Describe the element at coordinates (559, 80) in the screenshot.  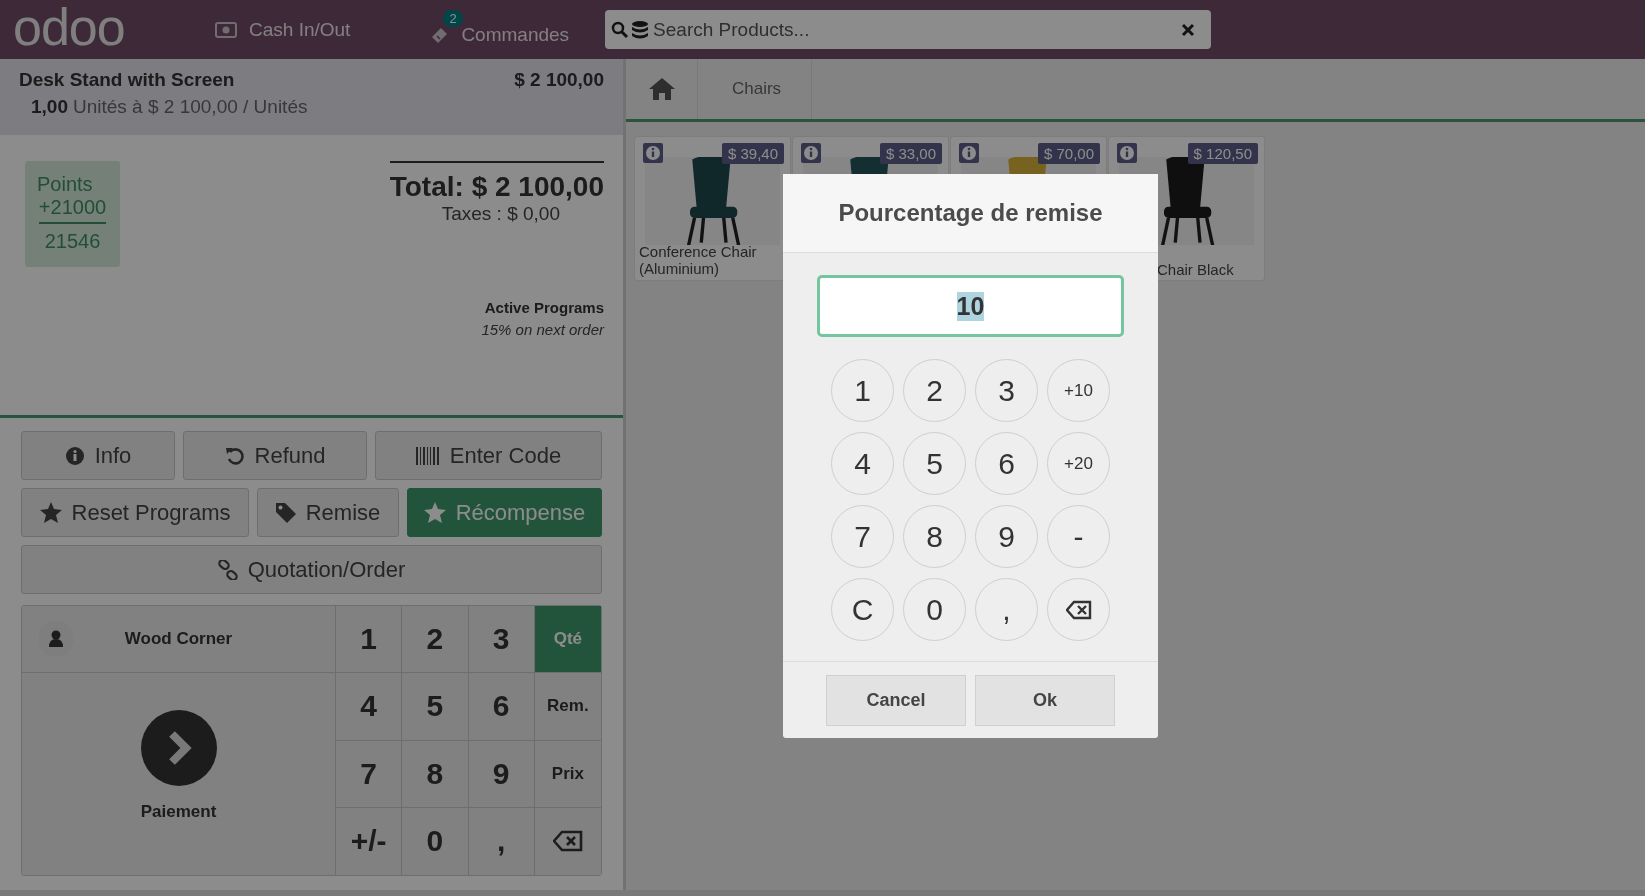
I see `line-price: $ 2 100,00` at that location.